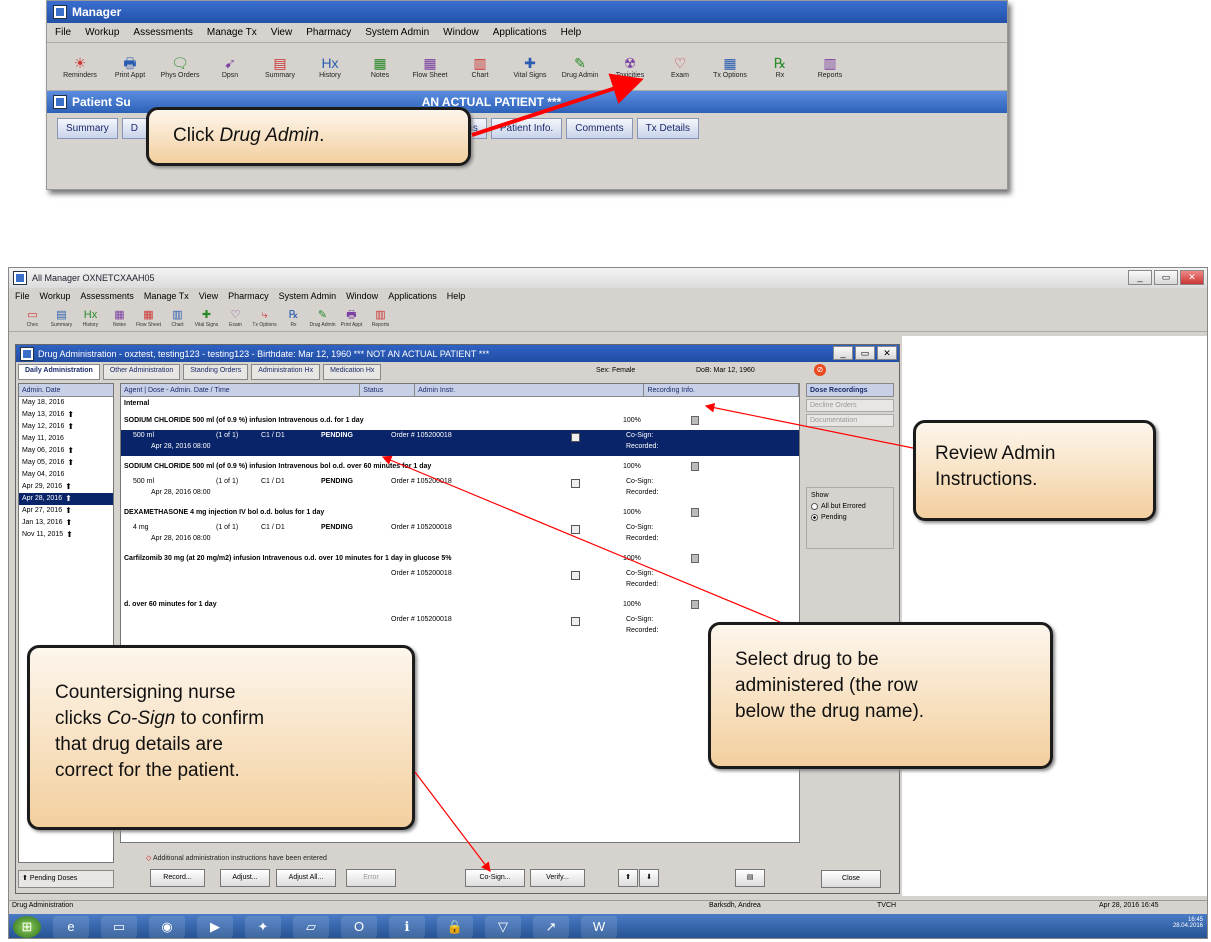  What do you see at coordinates (750, 878) in the screenshot?
I see `print-button: ▤` at bounding box center [750, 878].